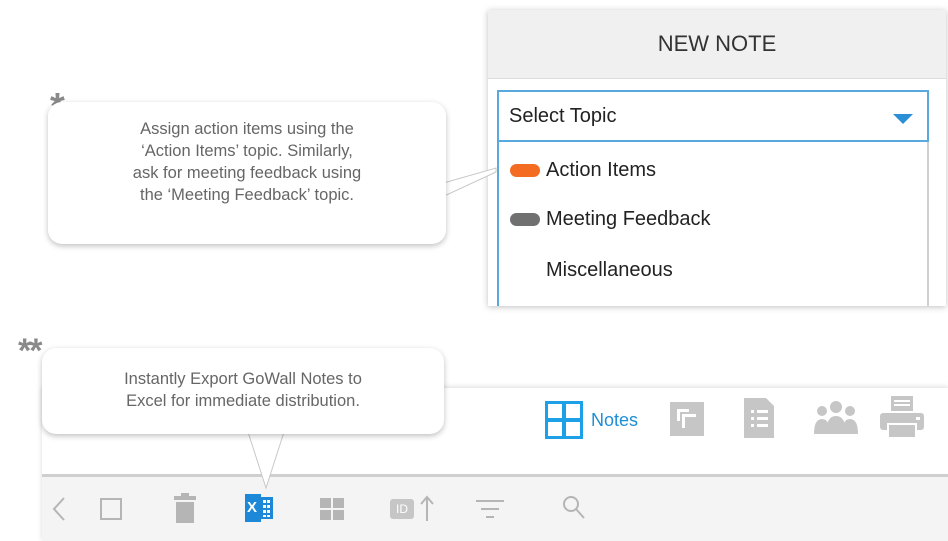 The height and width of the screenshot is (541, 948). What do you see at coordinates (246, 195) in the screenshot?
I see `callout-text-line: the ‘Meeting Feedback’ topic.` at bounding box center [246, 195].